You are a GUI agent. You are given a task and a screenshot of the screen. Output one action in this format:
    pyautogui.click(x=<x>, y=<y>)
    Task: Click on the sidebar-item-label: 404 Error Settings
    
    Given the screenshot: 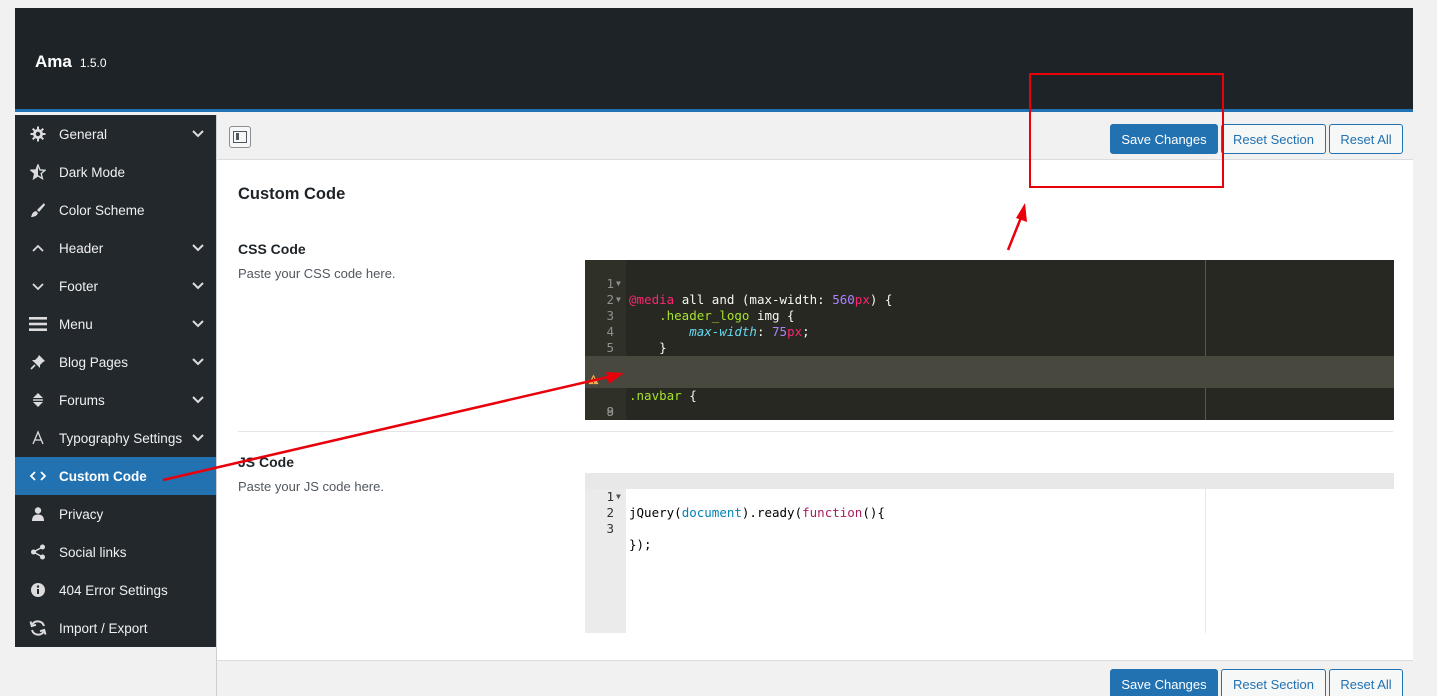 What is the action you would take?
    pyautogui.click(x=113, y=590)
    